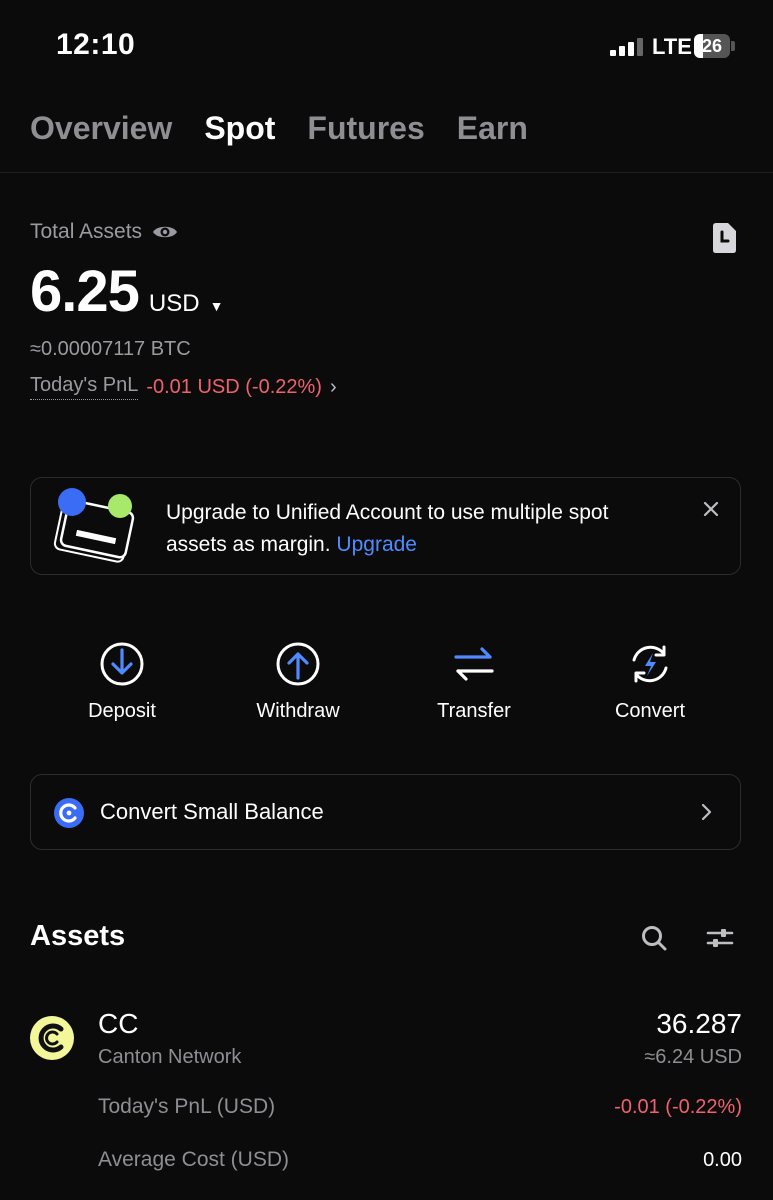 Image resolution: width=773 pixels, height=1200 pixels. Describe the element at coordinates (174, 304) in the screenshot. I see `currency-selector: USD` at that location.